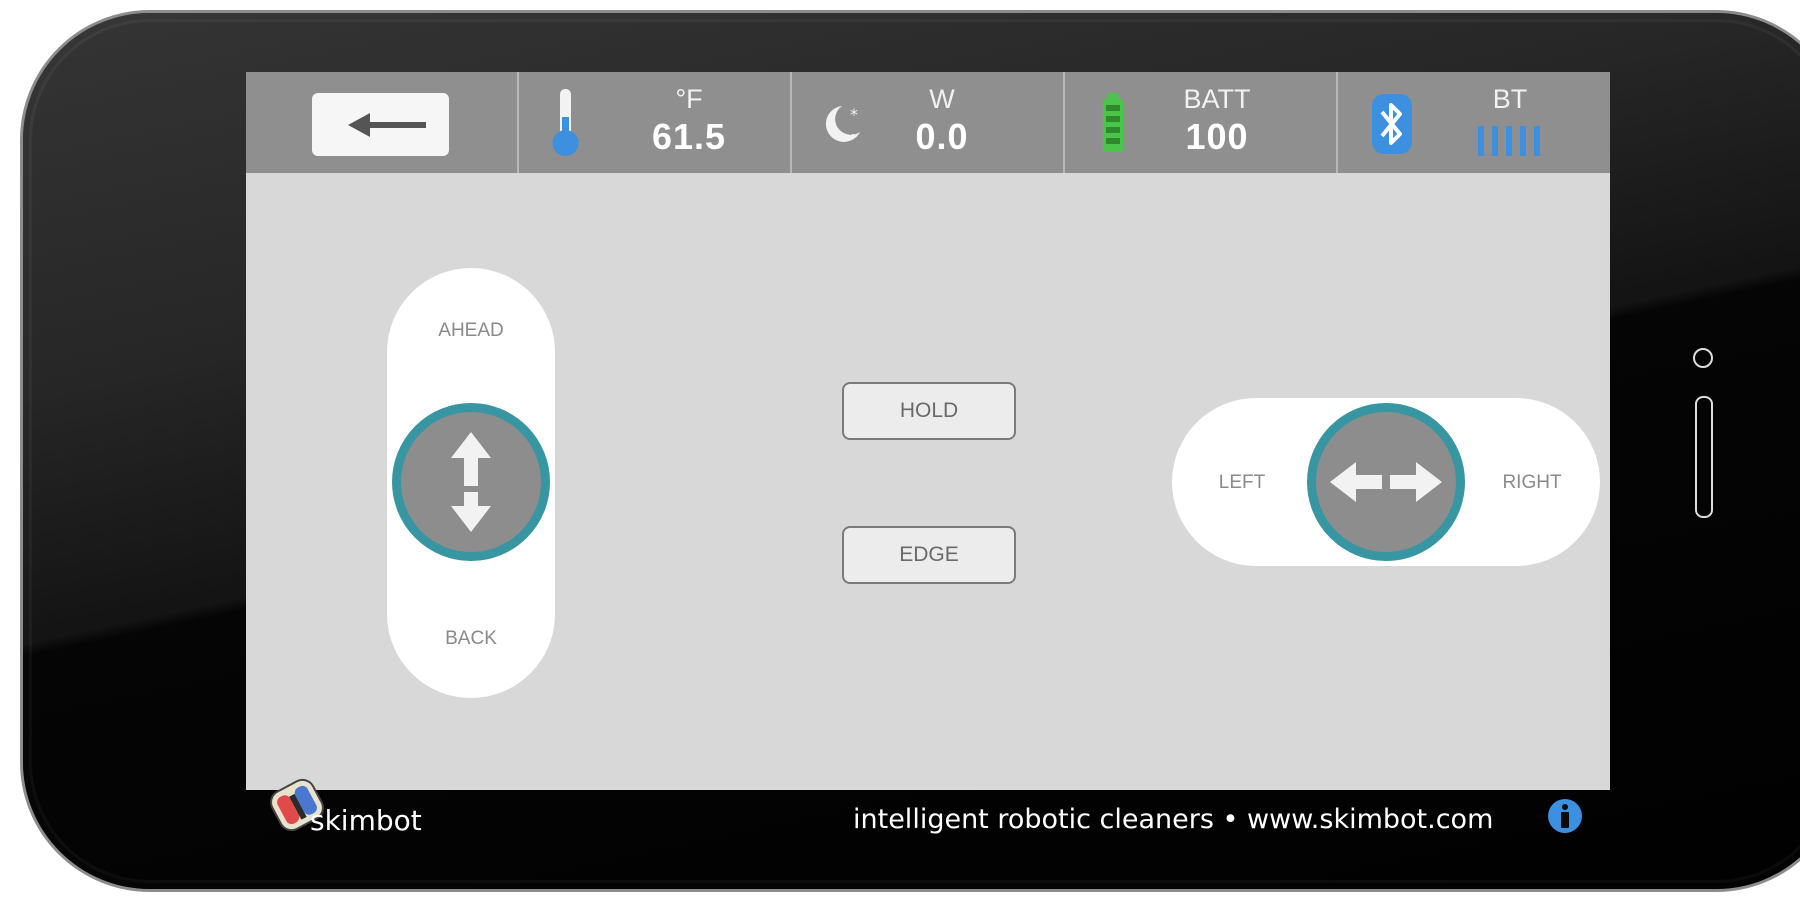  What do you see at coordinates (366, 820) in the screenshot?
I see `footer-brand: skimbot` at bounding box center [366, 820].